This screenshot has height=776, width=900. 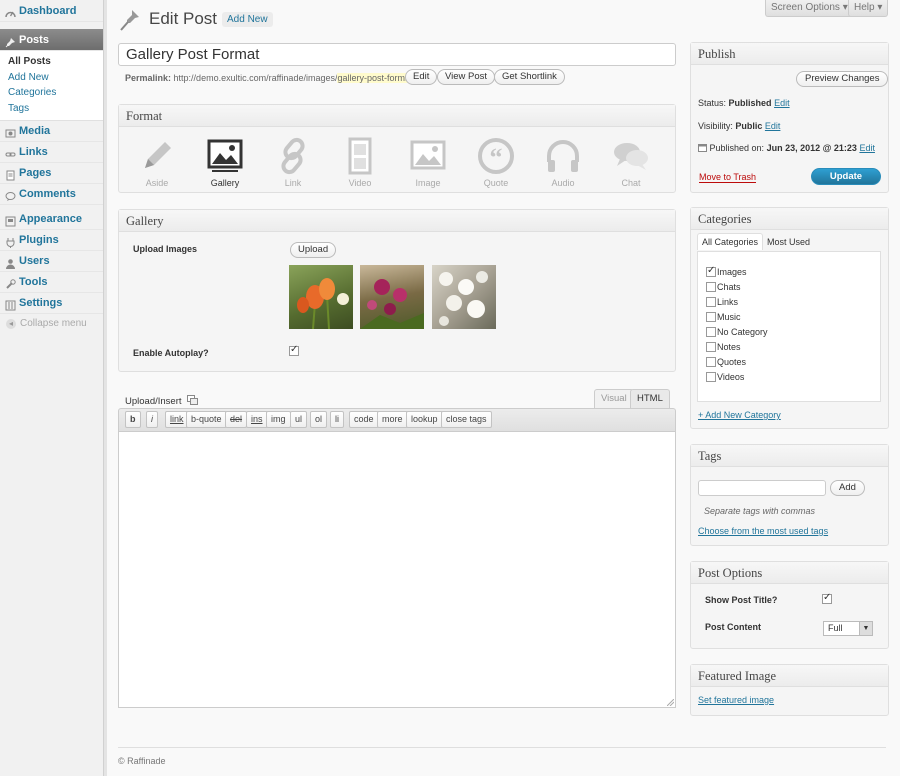 I want to click on gallery-heading: Gallery, so click(x=397, y=221).